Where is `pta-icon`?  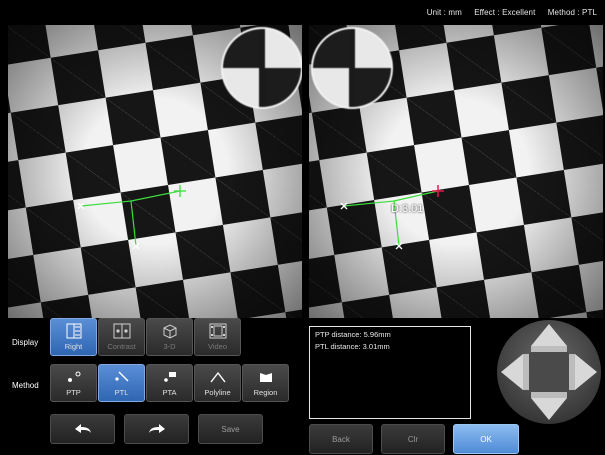
pta-icon is located at coordinates (170, 376).